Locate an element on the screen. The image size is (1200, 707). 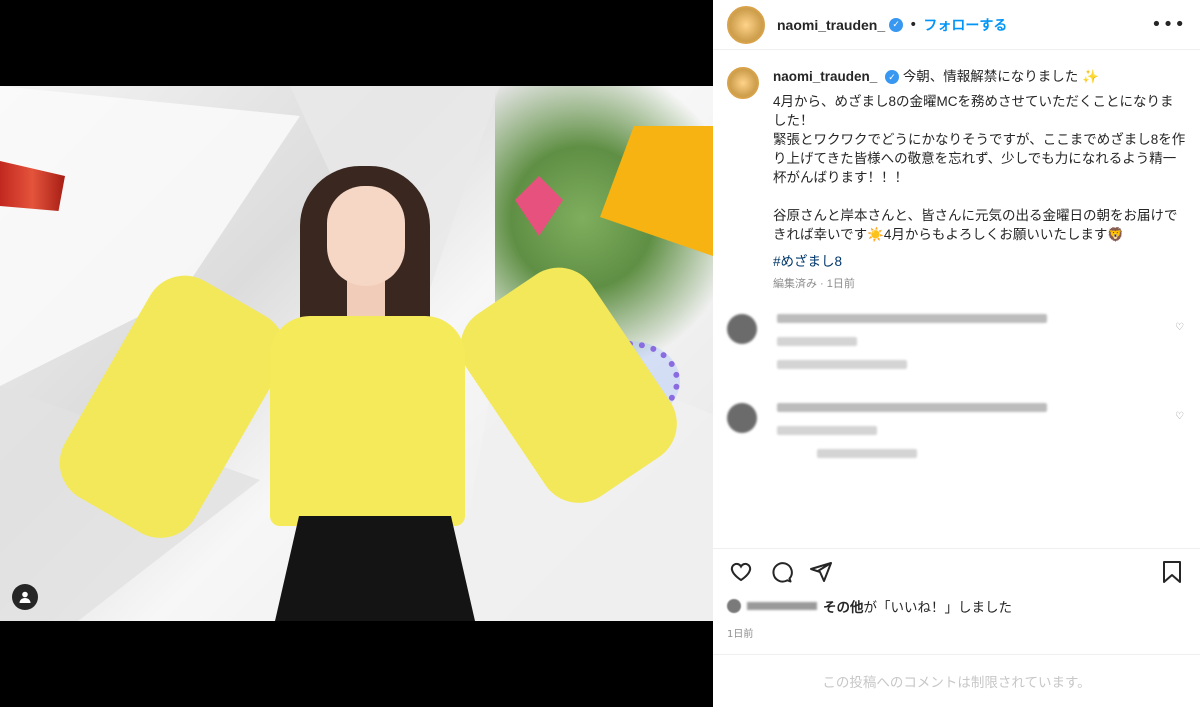
action-bar is located at coordinates (956, 571).